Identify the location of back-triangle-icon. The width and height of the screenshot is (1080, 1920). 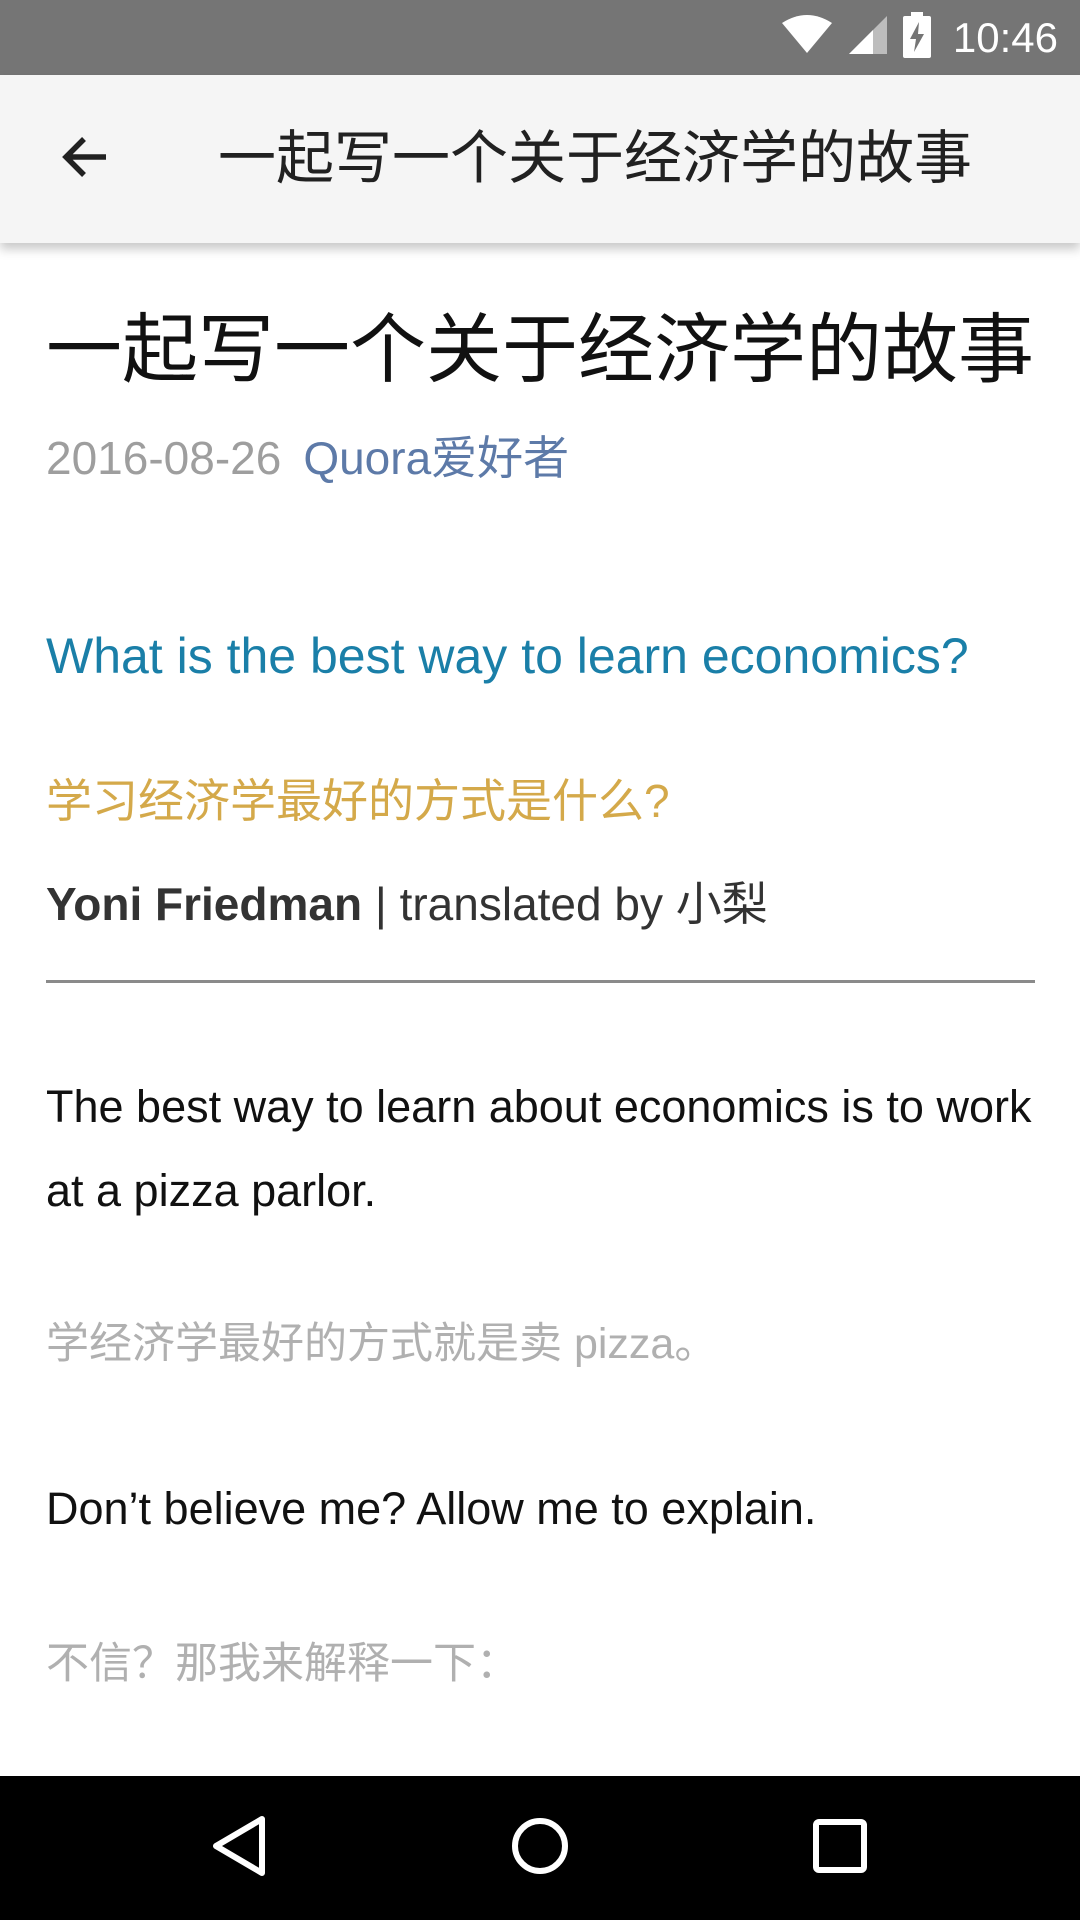
(240, 1848).